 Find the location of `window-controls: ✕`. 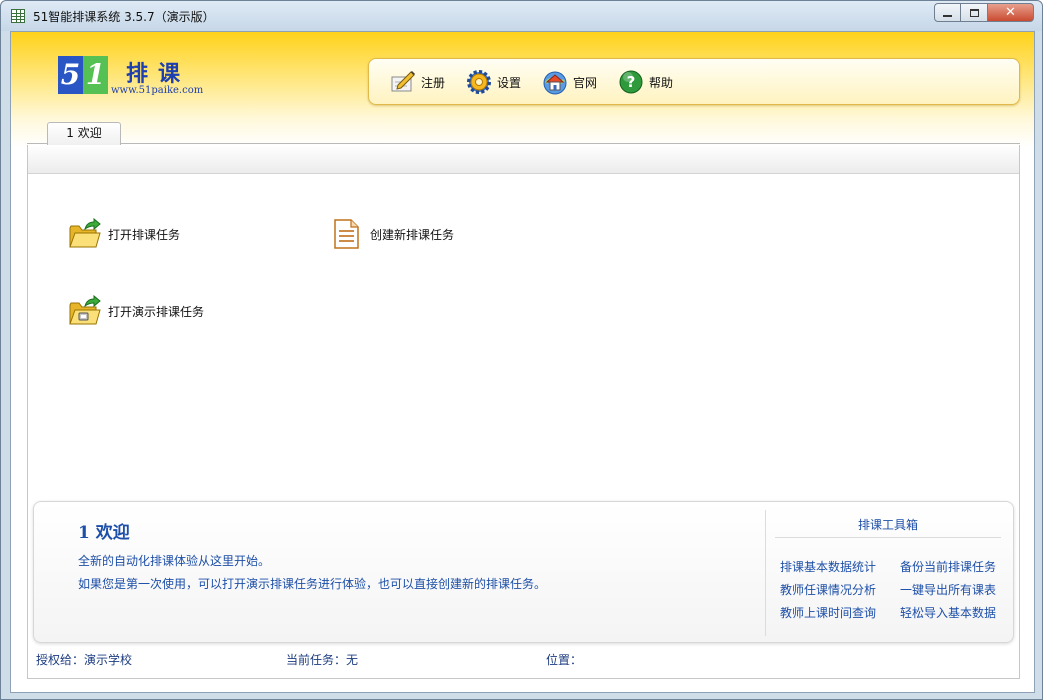

window-controls: ✕ is located at coordinates (984, 12).